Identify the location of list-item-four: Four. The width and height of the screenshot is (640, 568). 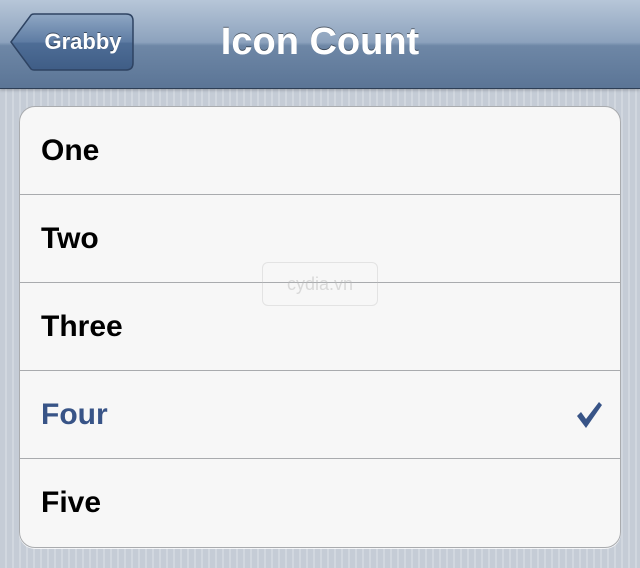
(320, 415).